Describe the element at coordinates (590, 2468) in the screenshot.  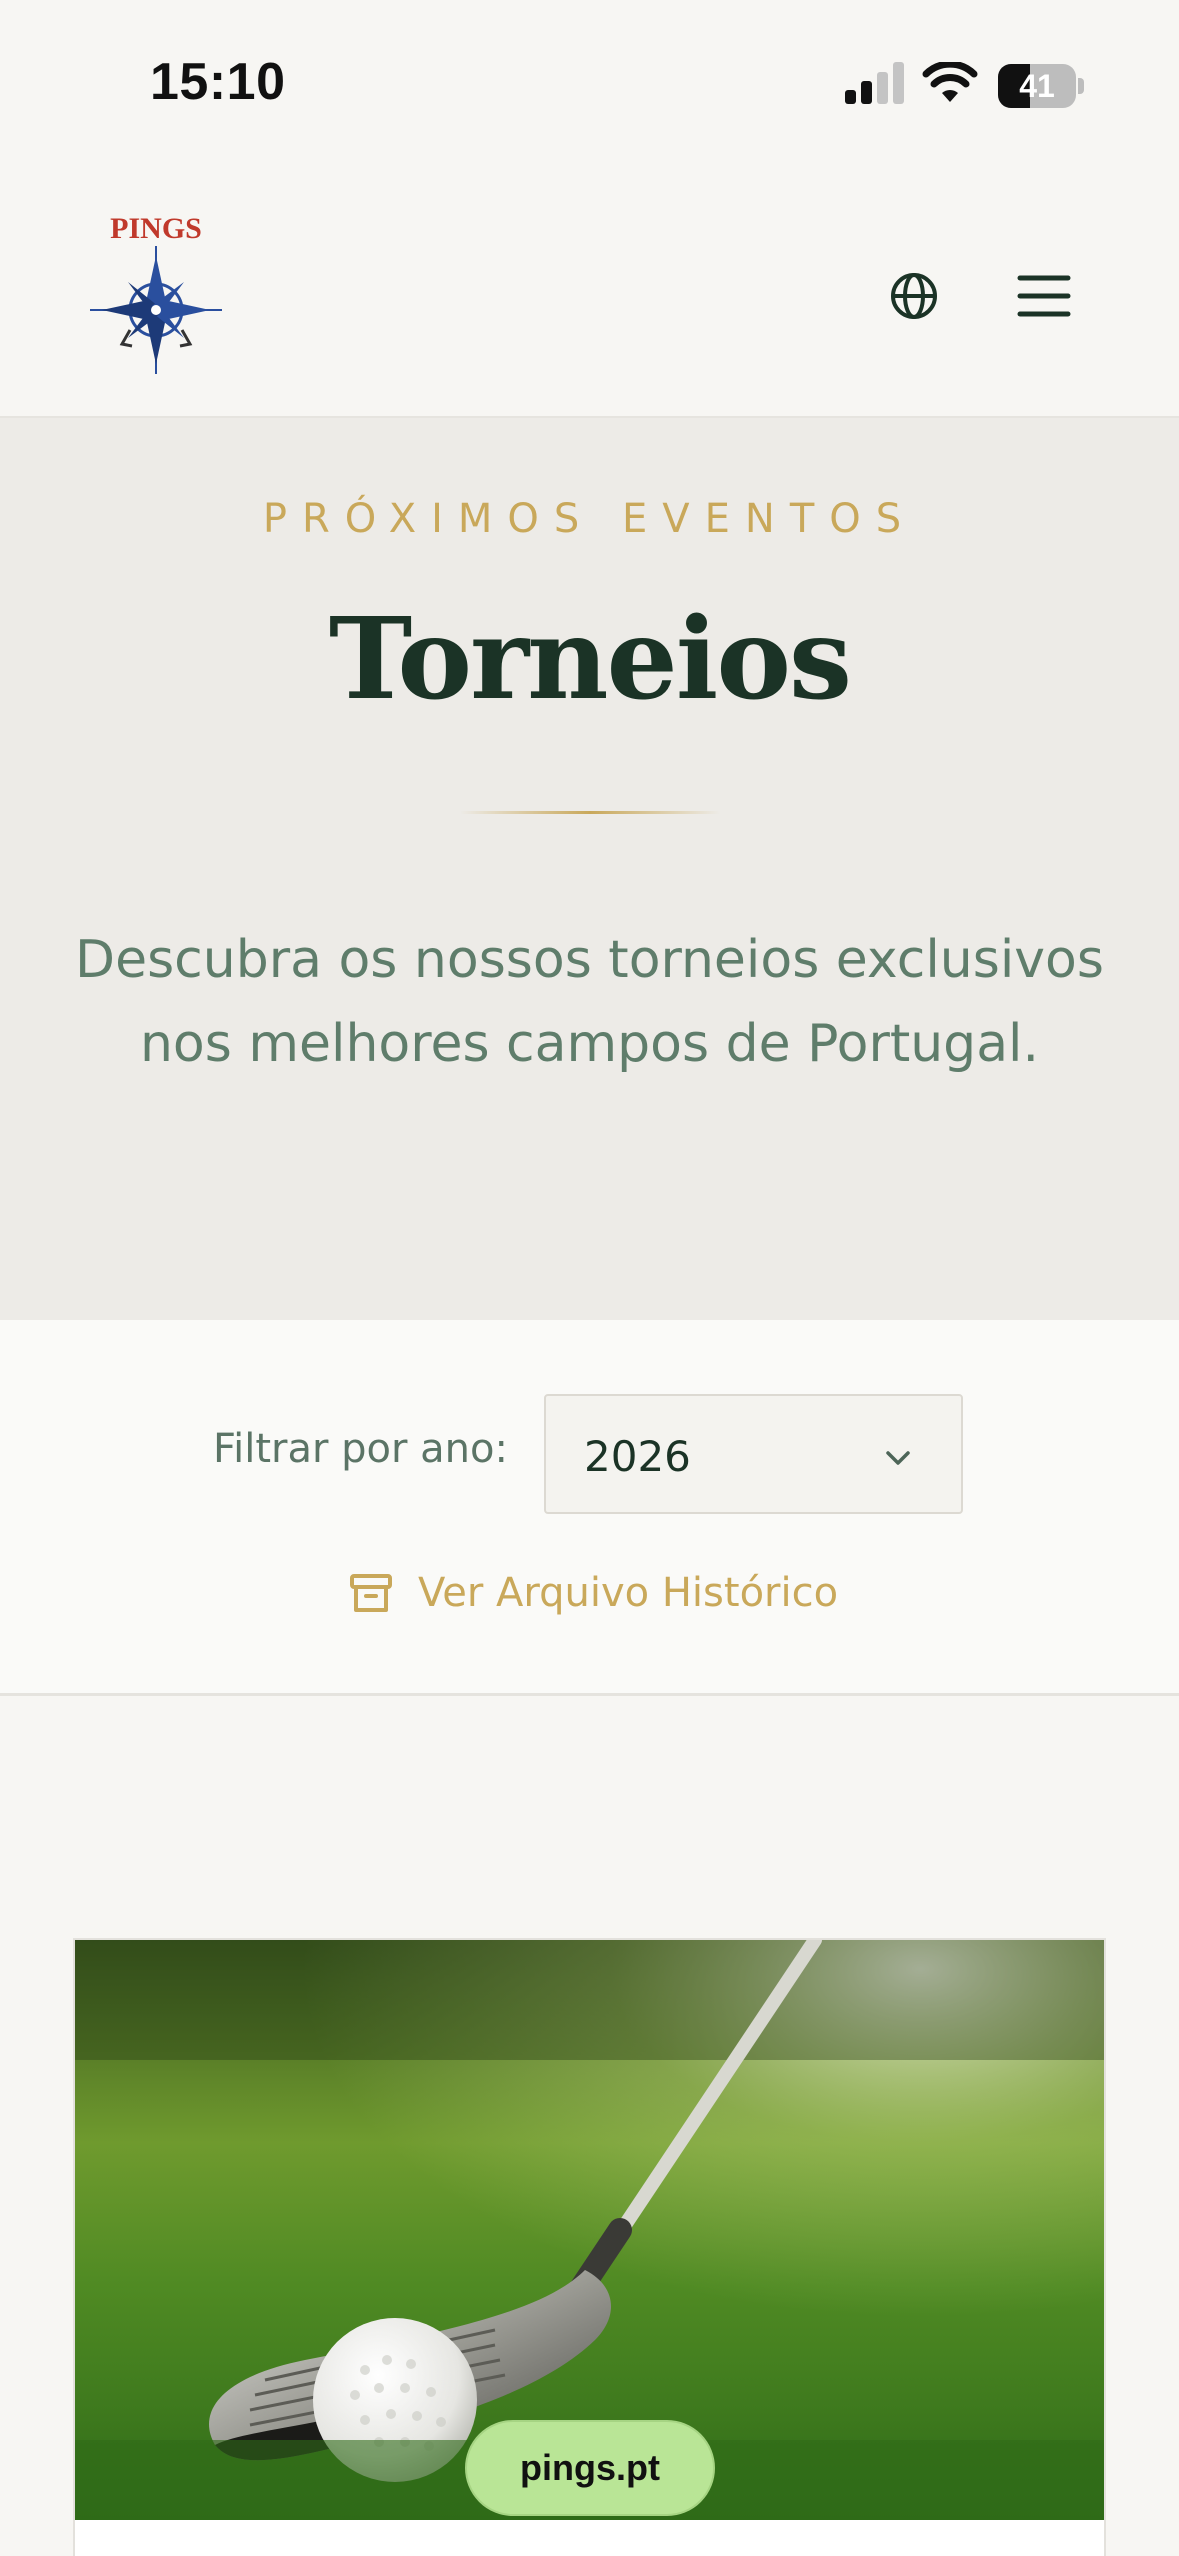
I see `url-pill: pings.pt` at that location.